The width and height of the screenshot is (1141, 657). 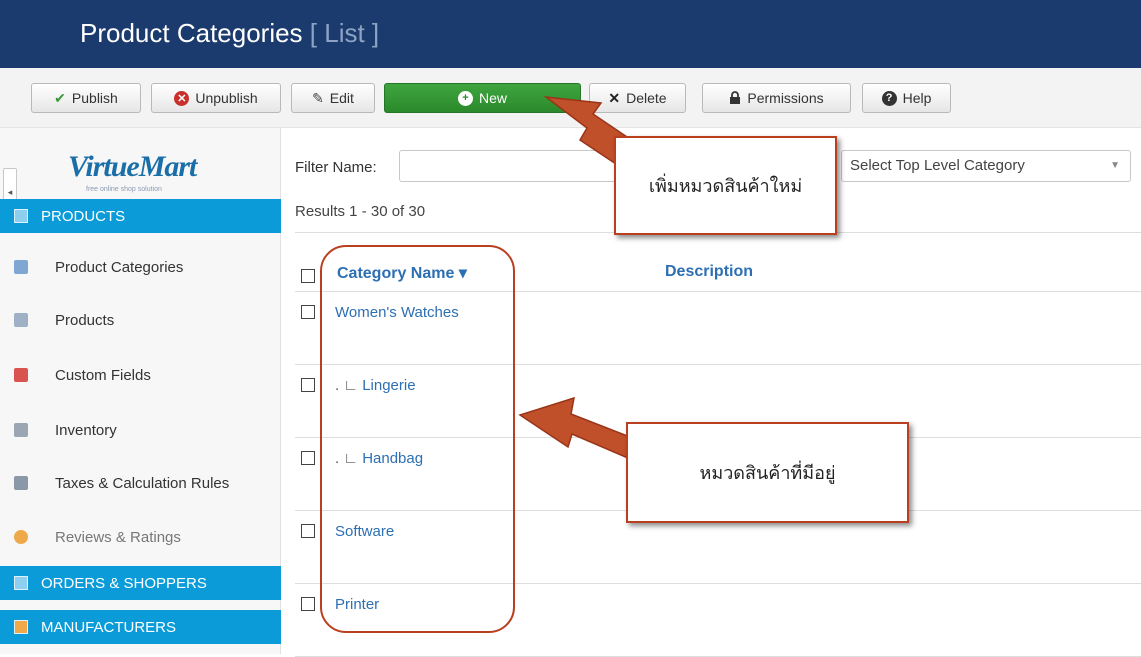 I want to click on sidebar-item-reviews: Reviews & Ratings, so click(x=140, y=537).